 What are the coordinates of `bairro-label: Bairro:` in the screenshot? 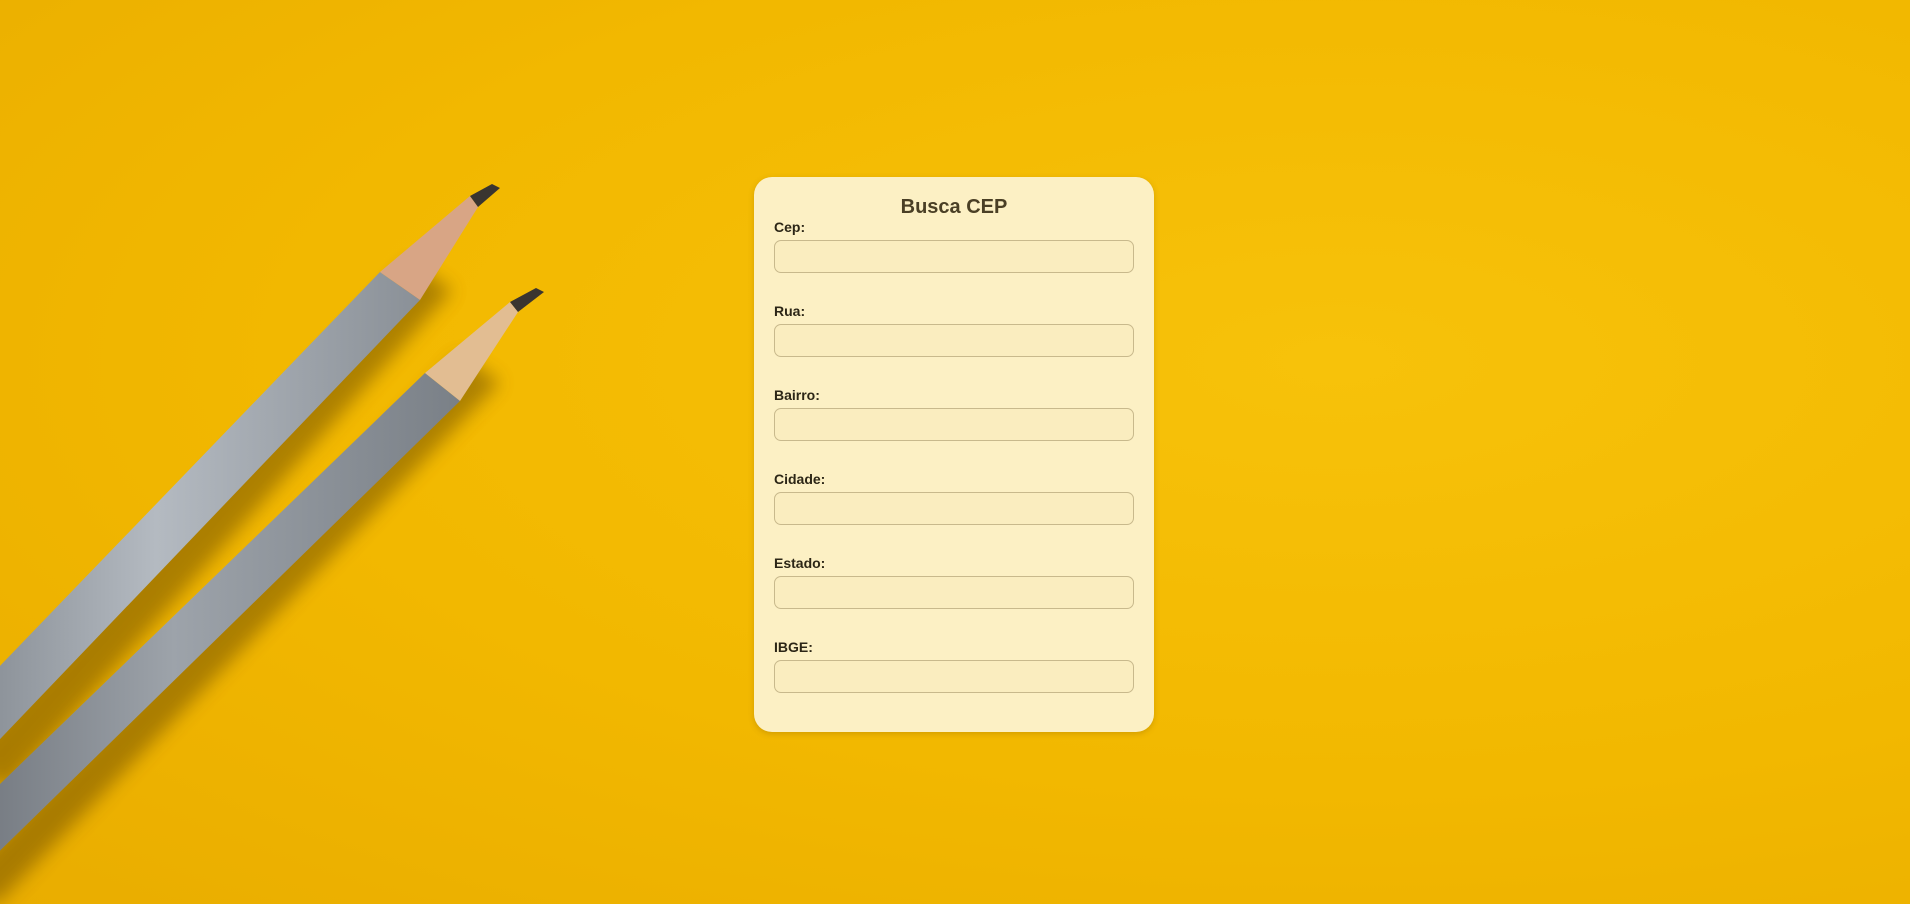 It's located at (797, 395).